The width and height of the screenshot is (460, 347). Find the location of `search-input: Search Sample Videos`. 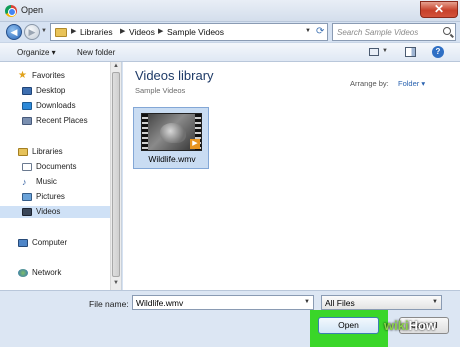

search-input: Search Sample Videos is located at coordinates (394, 32).